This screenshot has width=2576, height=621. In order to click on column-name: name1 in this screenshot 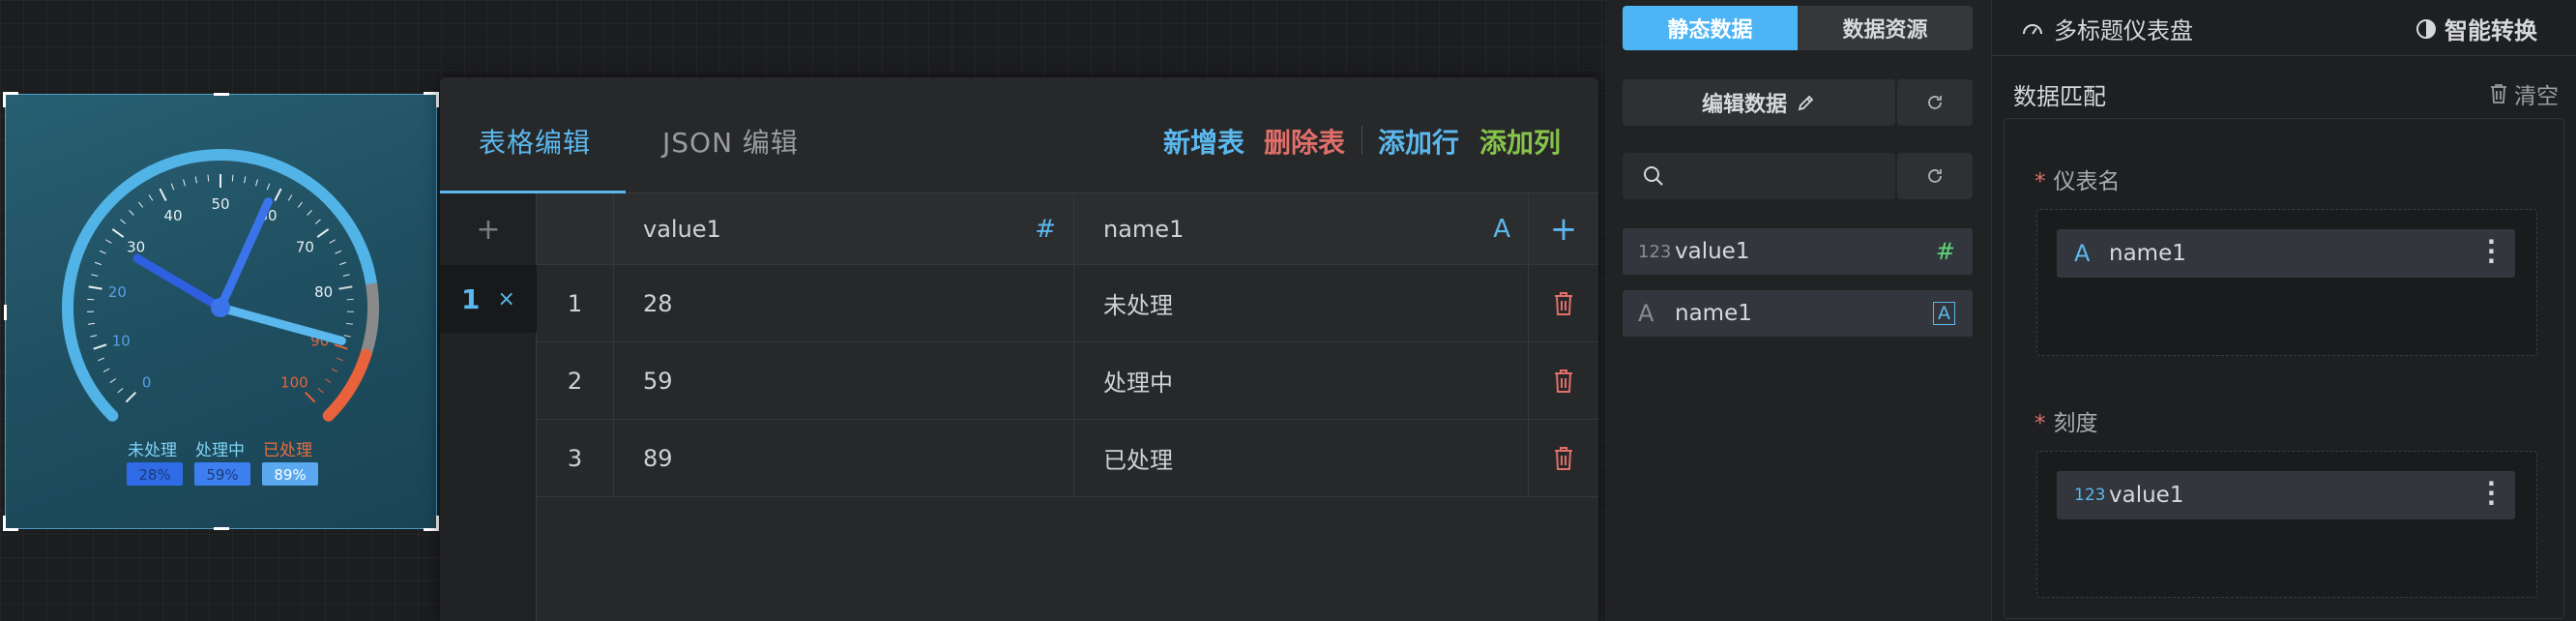, I will do `click(1144, 229)`.